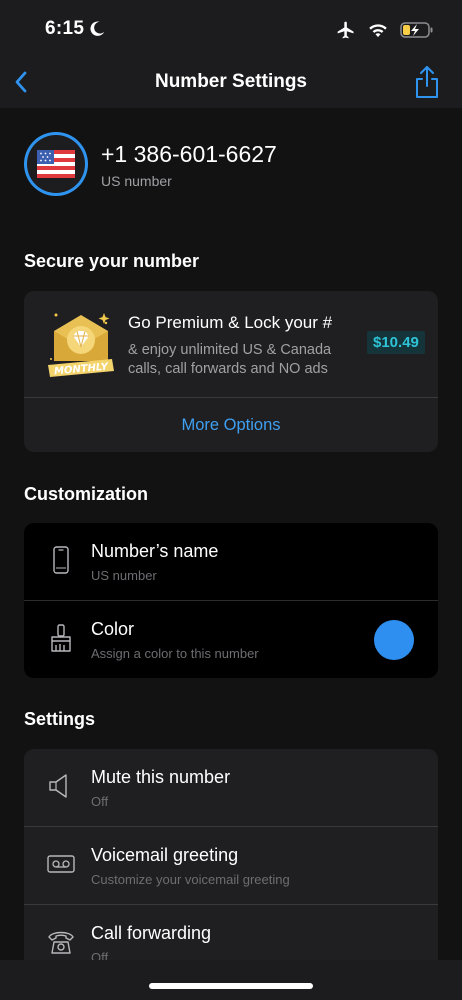 This screenshot has height=1000, width=462. What do you see at coordinates (136, 181) in the screenshot?
I see `phone-number-type: US number` at bounding box center [136, 181].